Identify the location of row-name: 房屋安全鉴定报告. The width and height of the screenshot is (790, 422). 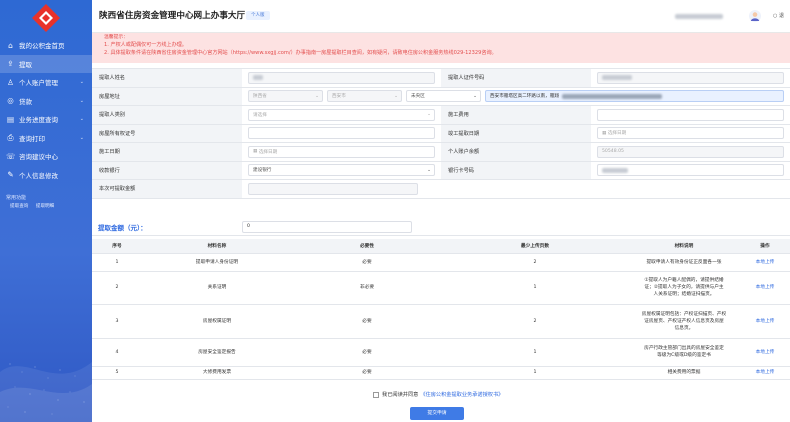
(217, 352).